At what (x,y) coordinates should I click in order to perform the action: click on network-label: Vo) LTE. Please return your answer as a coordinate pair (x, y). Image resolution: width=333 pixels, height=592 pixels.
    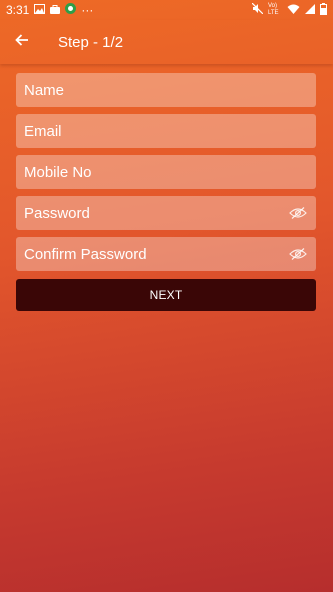
    Looking at the image, I should click on (273, 9).